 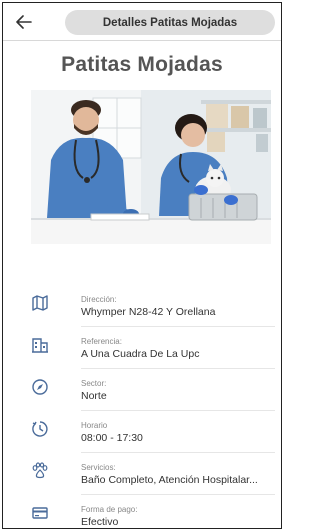 I want to click on detail-value: A Una Cuadra De La Upc, so click(x=140, y=354).